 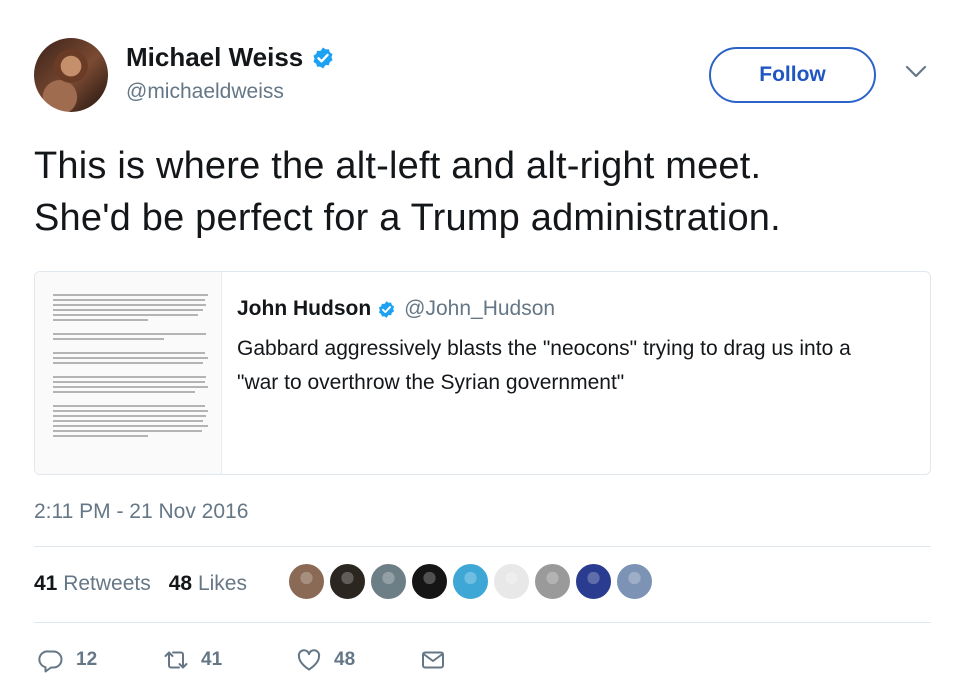 What do you see at coordinates (46, 583) in the screenshot?
I see `retweets-count: 41` at bounding box center [46, 583].